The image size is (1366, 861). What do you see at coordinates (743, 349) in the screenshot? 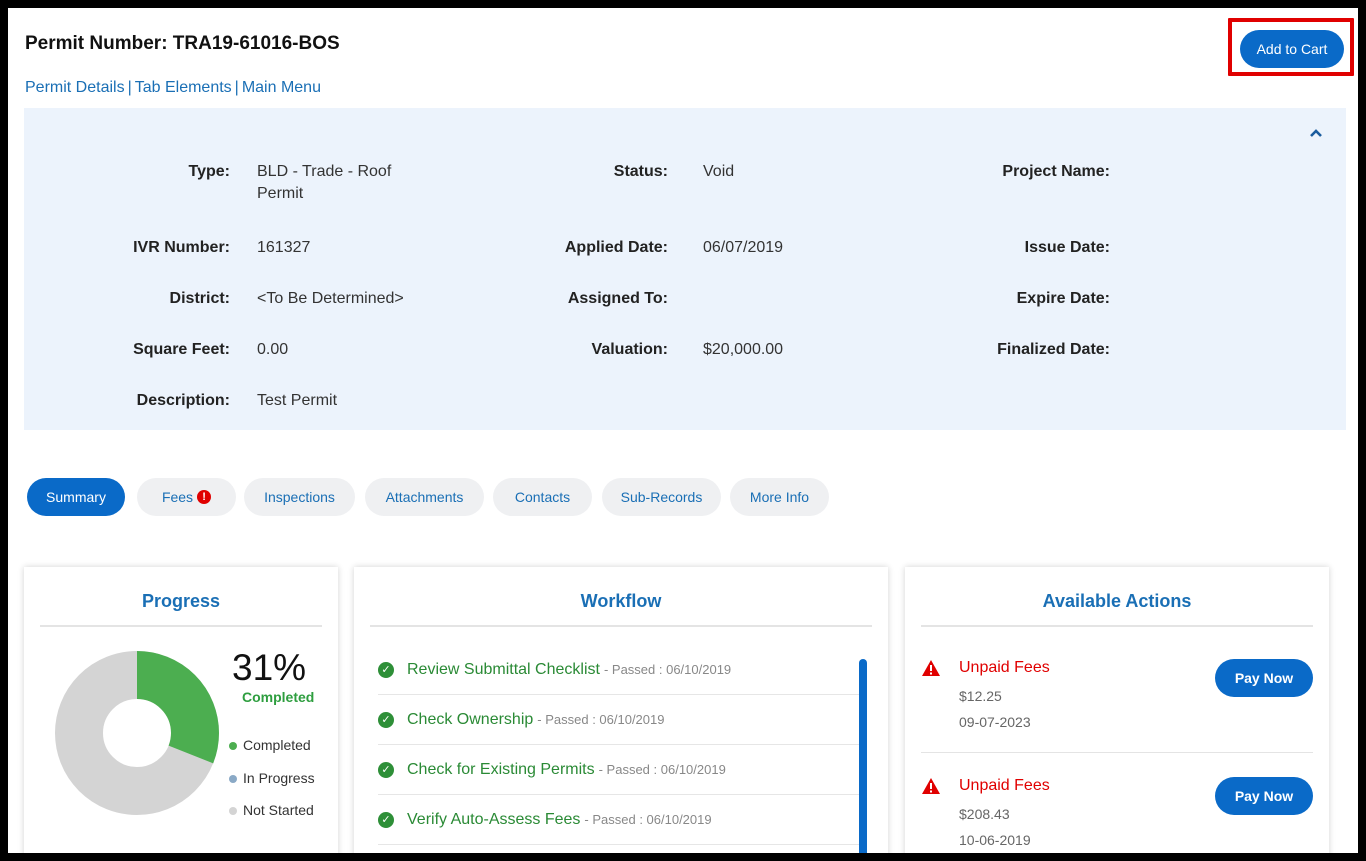
I see `valuation-value: $20,000.00` at bounding box center [743, 349].